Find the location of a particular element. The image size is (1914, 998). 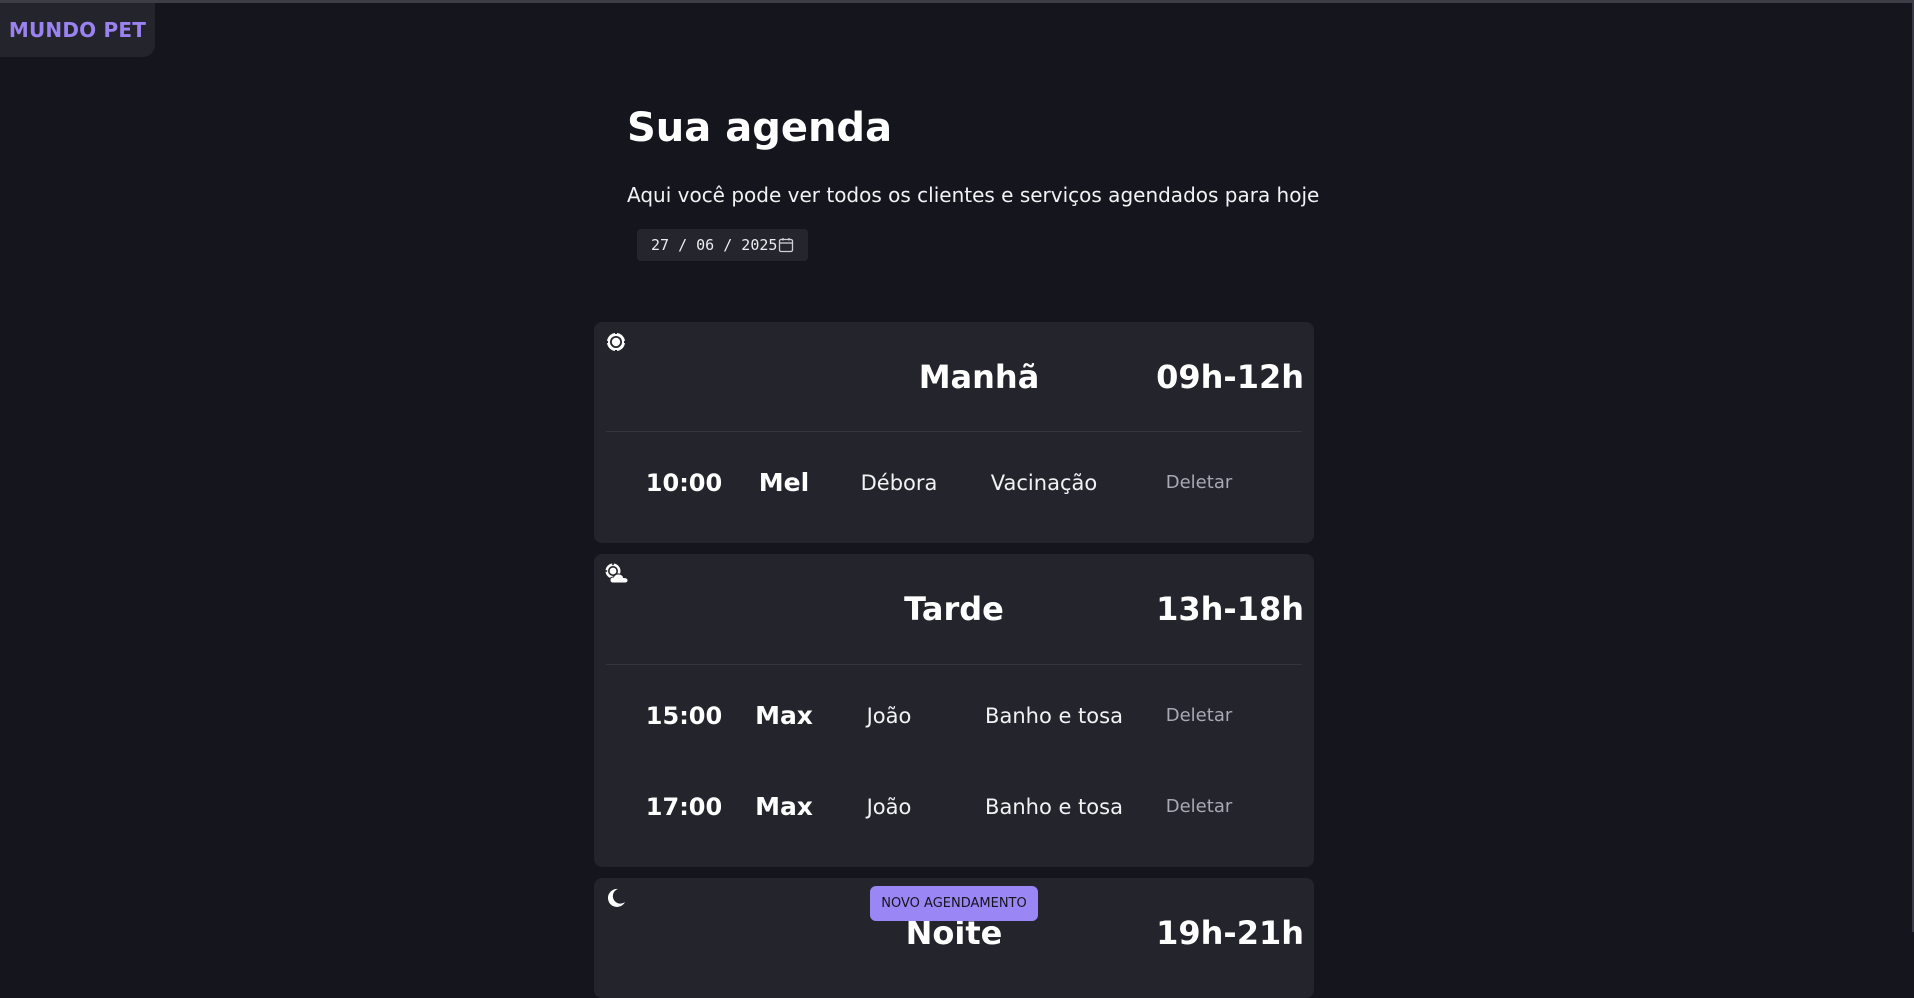

period-hours: 09h-12h is located at coordinates (1230, 377).